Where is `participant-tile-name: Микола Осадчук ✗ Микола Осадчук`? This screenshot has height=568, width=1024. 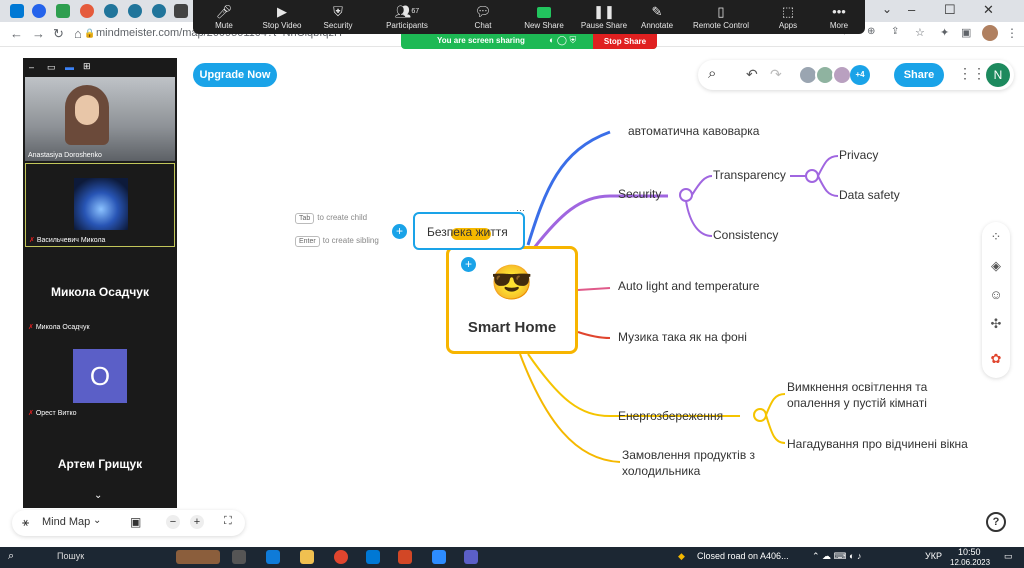 participant-tile-name: Микола Осадчук ✗ Микола Осадчук is located at coordinates (100, 291).